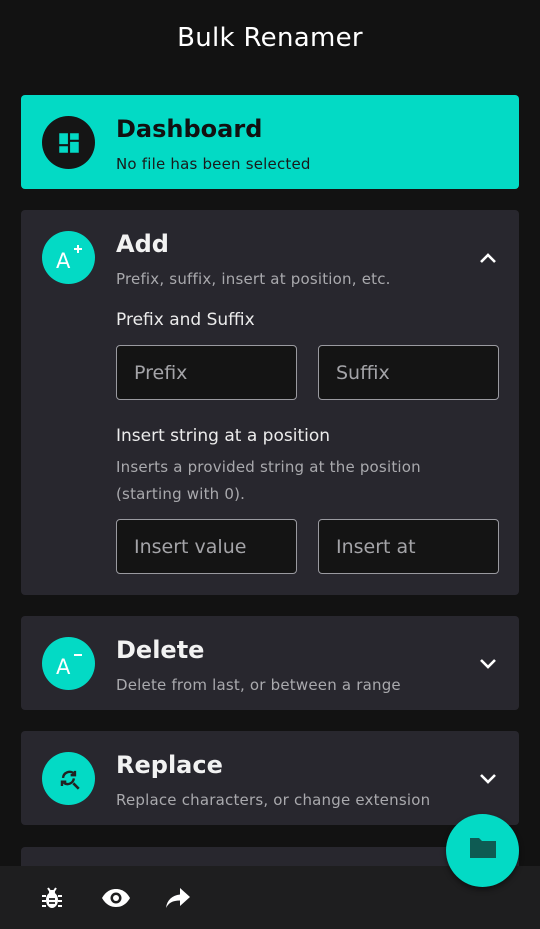 This screenshot has width=540, height=929. Describe the element at coordinates (253, 279) in the screenshot. I see `add-subtitle: Prefix, suffix, insert at position, etc.` at that location.